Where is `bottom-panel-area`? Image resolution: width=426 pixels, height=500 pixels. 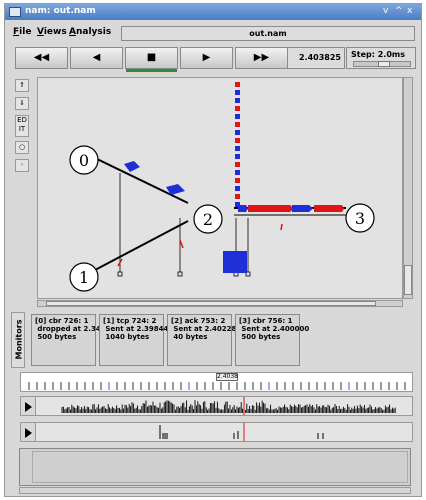 bottom-panel-area is located at coordinates (220, 467).